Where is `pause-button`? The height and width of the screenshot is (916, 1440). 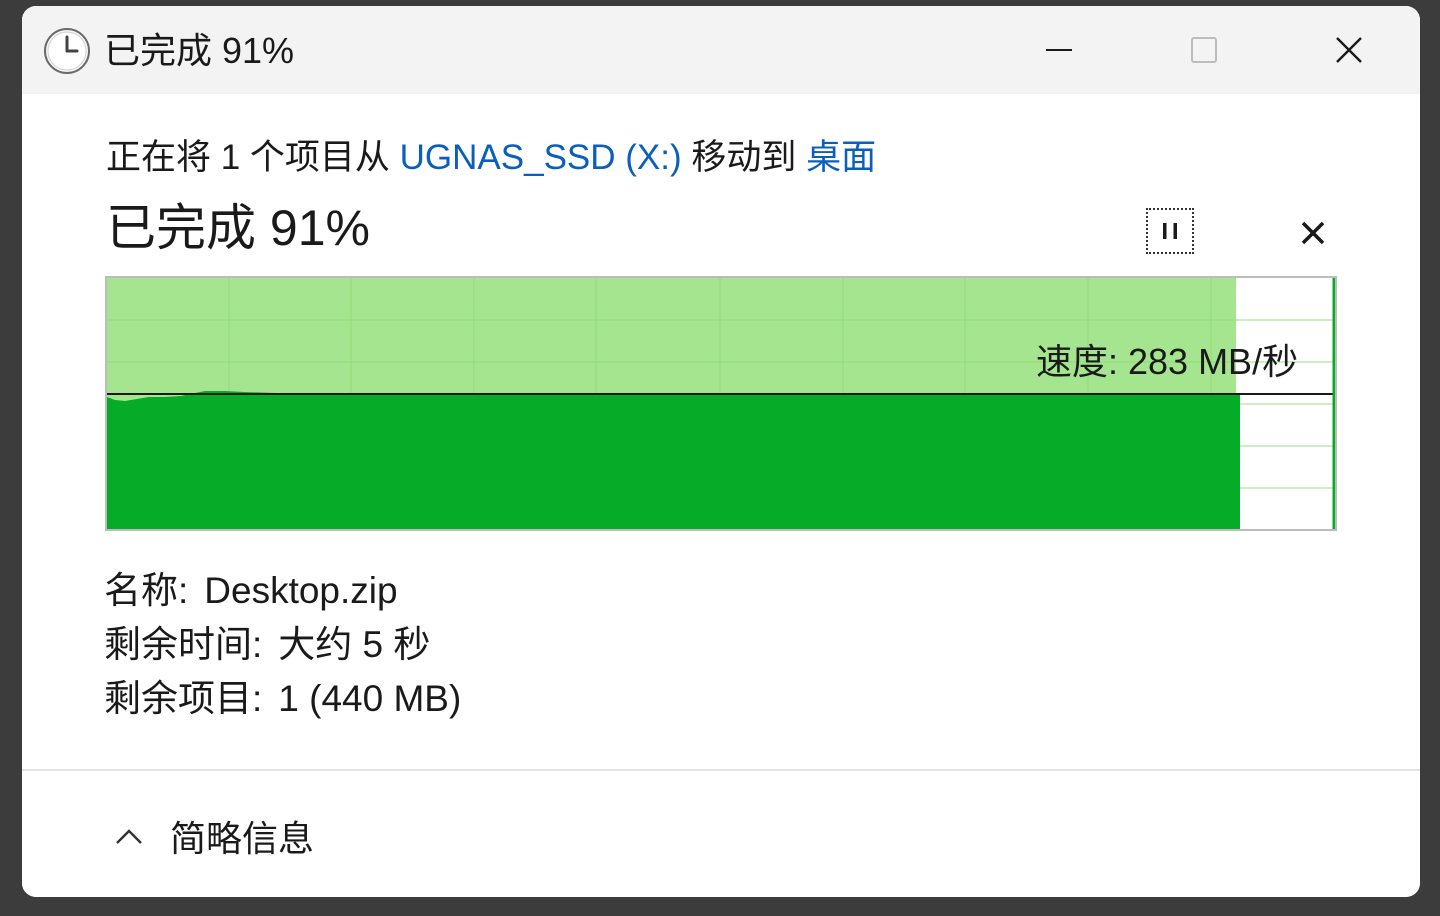 pause-button is located at coordinates (1170, 231).